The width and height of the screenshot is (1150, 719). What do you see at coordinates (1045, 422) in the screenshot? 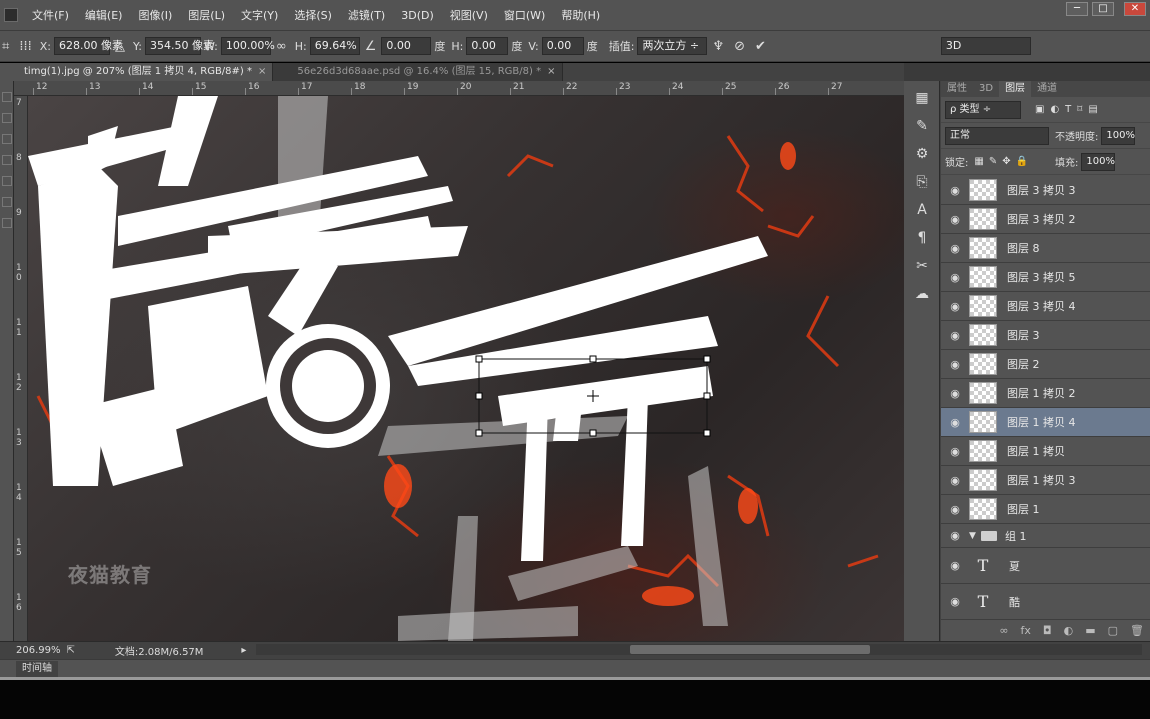
I see `layer-row: ◉ 图层 1 拷贝 4` at bounding box center [1045, 422].